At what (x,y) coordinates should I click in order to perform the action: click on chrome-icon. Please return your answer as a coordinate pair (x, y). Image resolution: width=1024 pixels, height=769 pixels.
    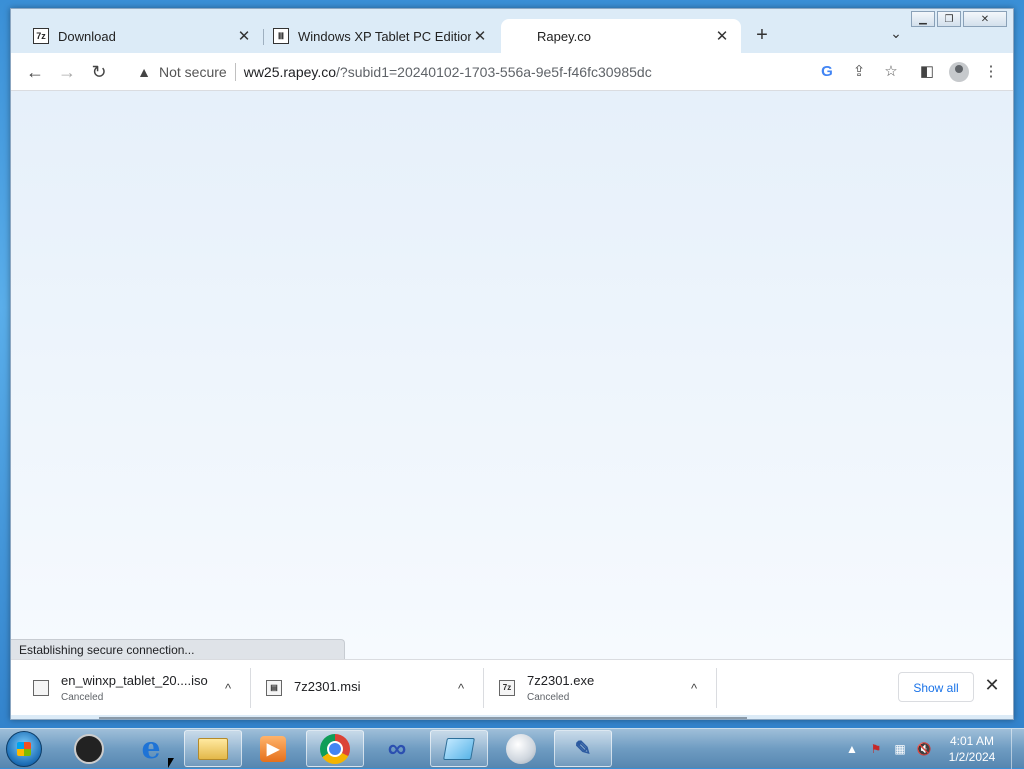
    Looking at the image, I should click on (335, 748).